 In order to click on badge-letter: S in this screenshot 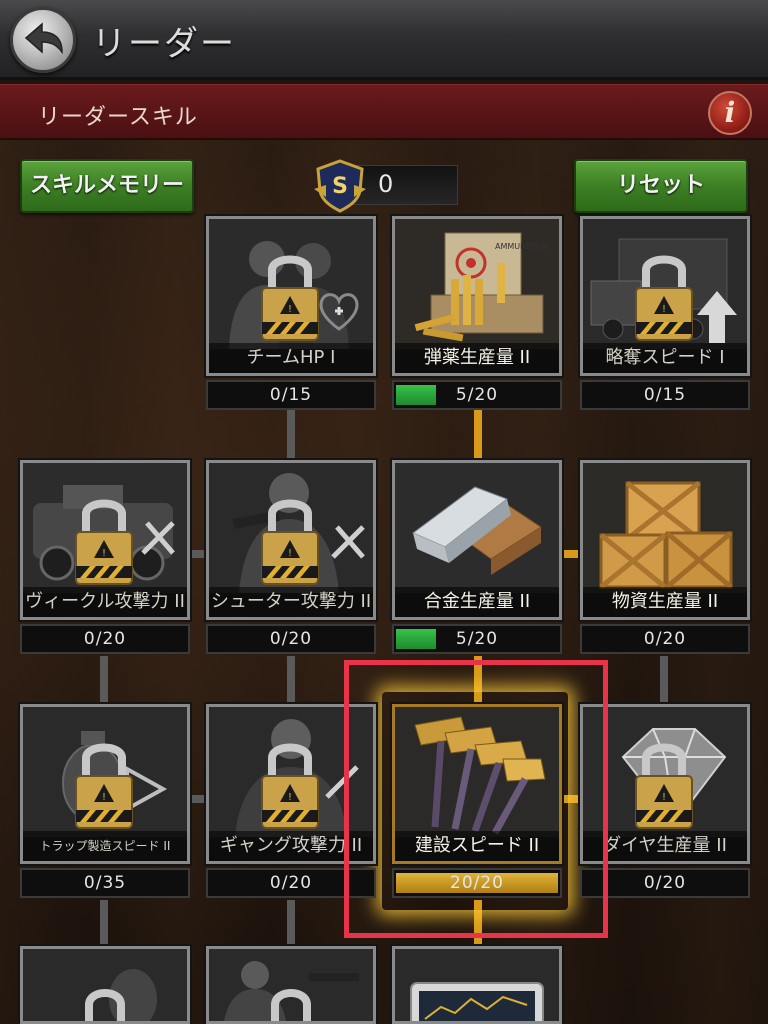, I will do `click(340, 186)`.